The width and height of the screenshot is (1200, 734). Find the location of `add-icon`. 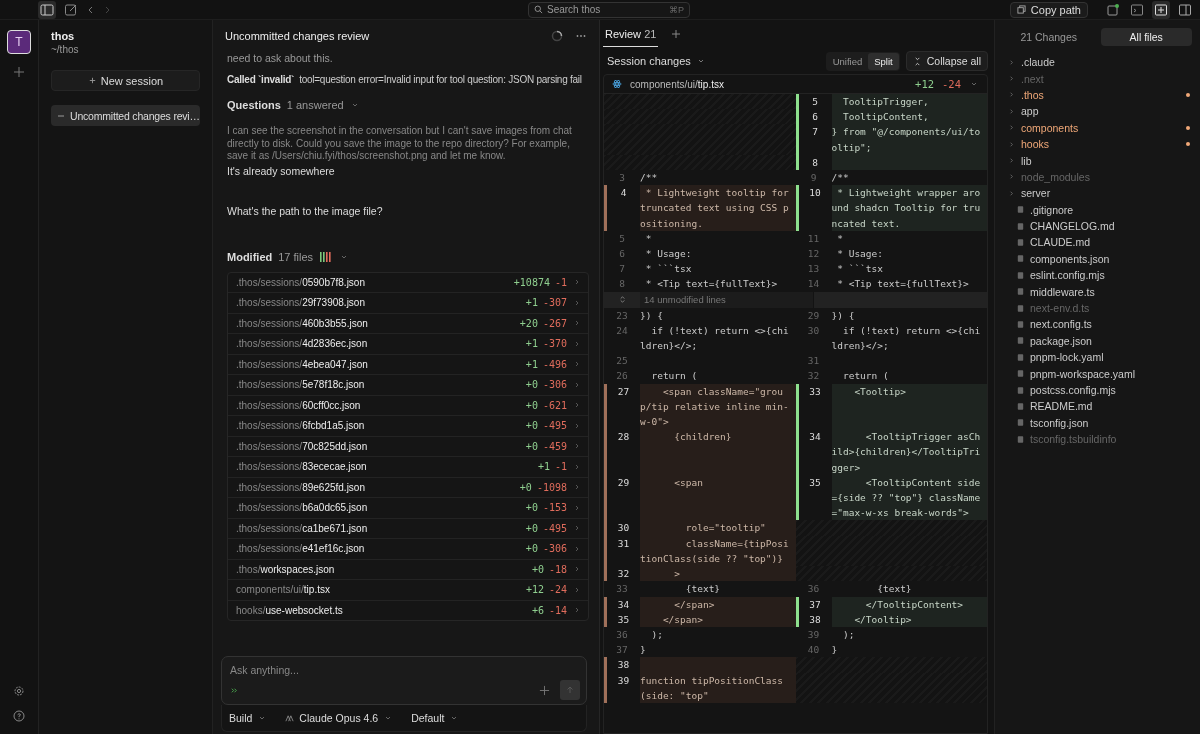

add-icon is located at coordinates (19, 72).